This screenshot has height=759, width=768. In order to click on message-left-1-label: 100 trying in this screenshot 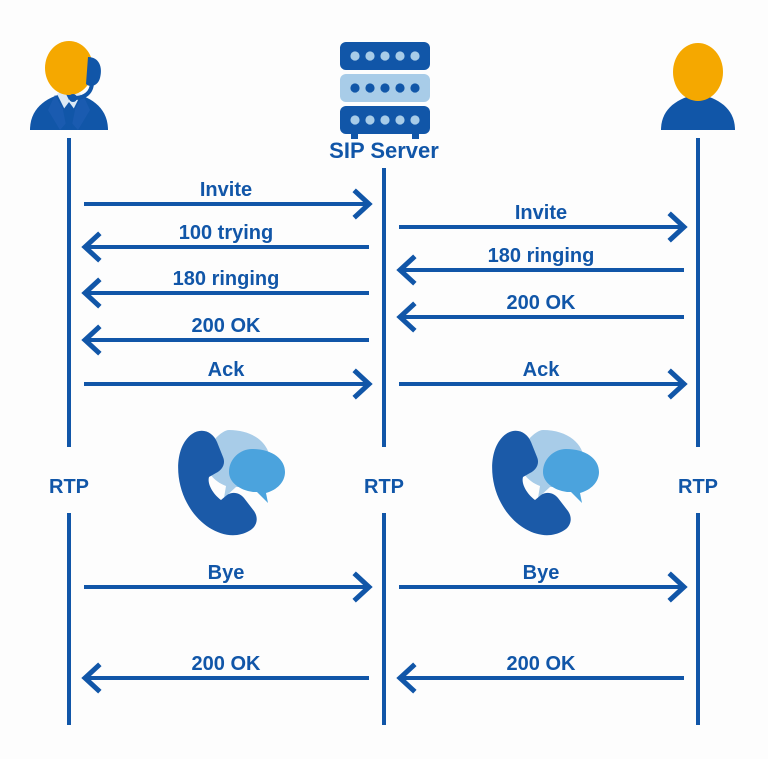, I will do `click(226, 233)`.